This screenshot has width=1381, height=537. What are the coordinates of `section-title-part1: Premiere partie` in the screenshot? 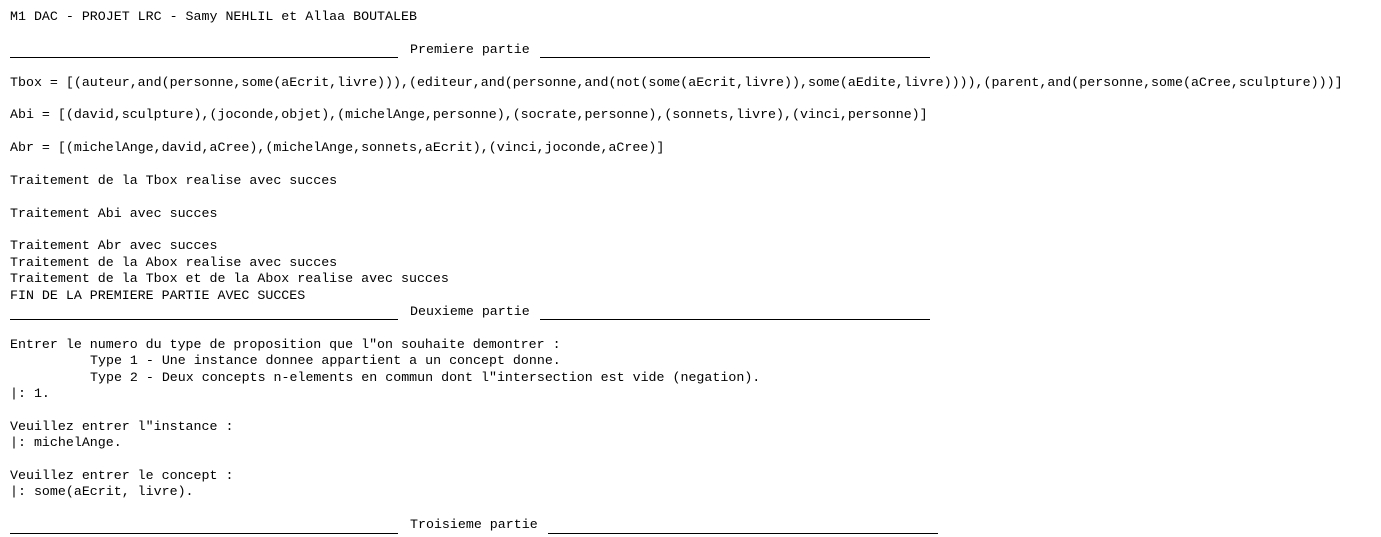 It's located at (470, 49).